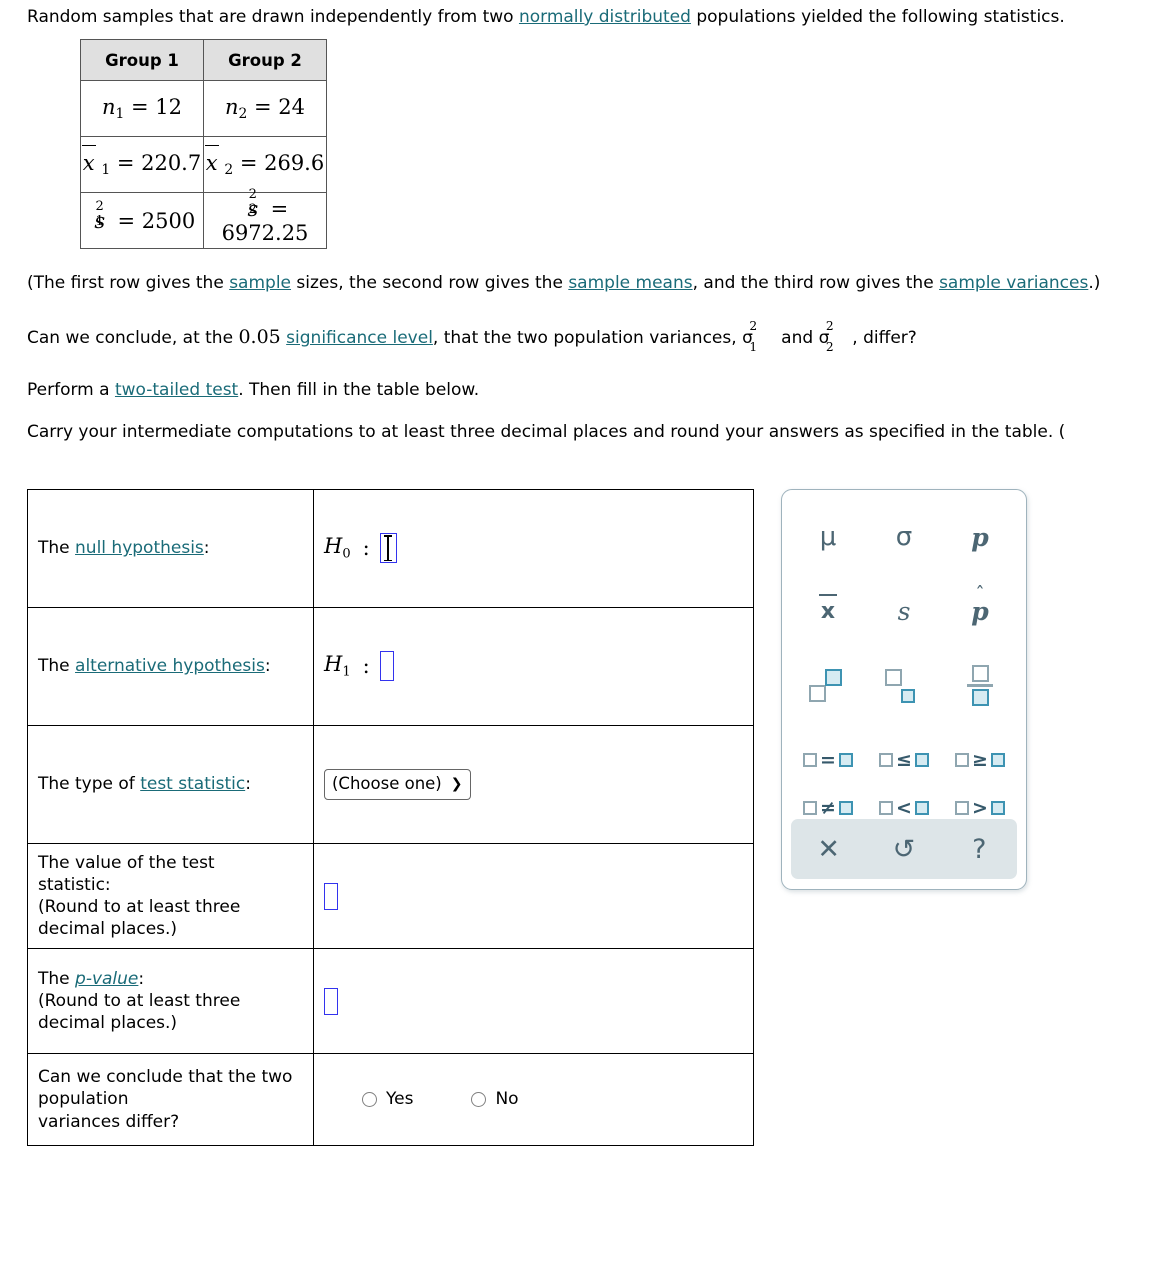 This screenshot has height=1286, width=1174. I want to click on link-p-value: p-value, so click(106, 979).